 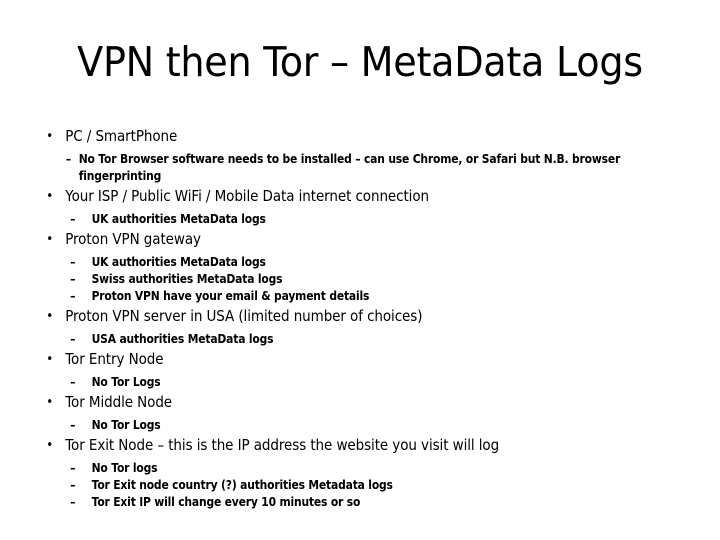 What do you see at coordinates (124, 467) in the screenshot?
I see `sub-bullet-text: No Tor logs` at bounding box center [124, 467].